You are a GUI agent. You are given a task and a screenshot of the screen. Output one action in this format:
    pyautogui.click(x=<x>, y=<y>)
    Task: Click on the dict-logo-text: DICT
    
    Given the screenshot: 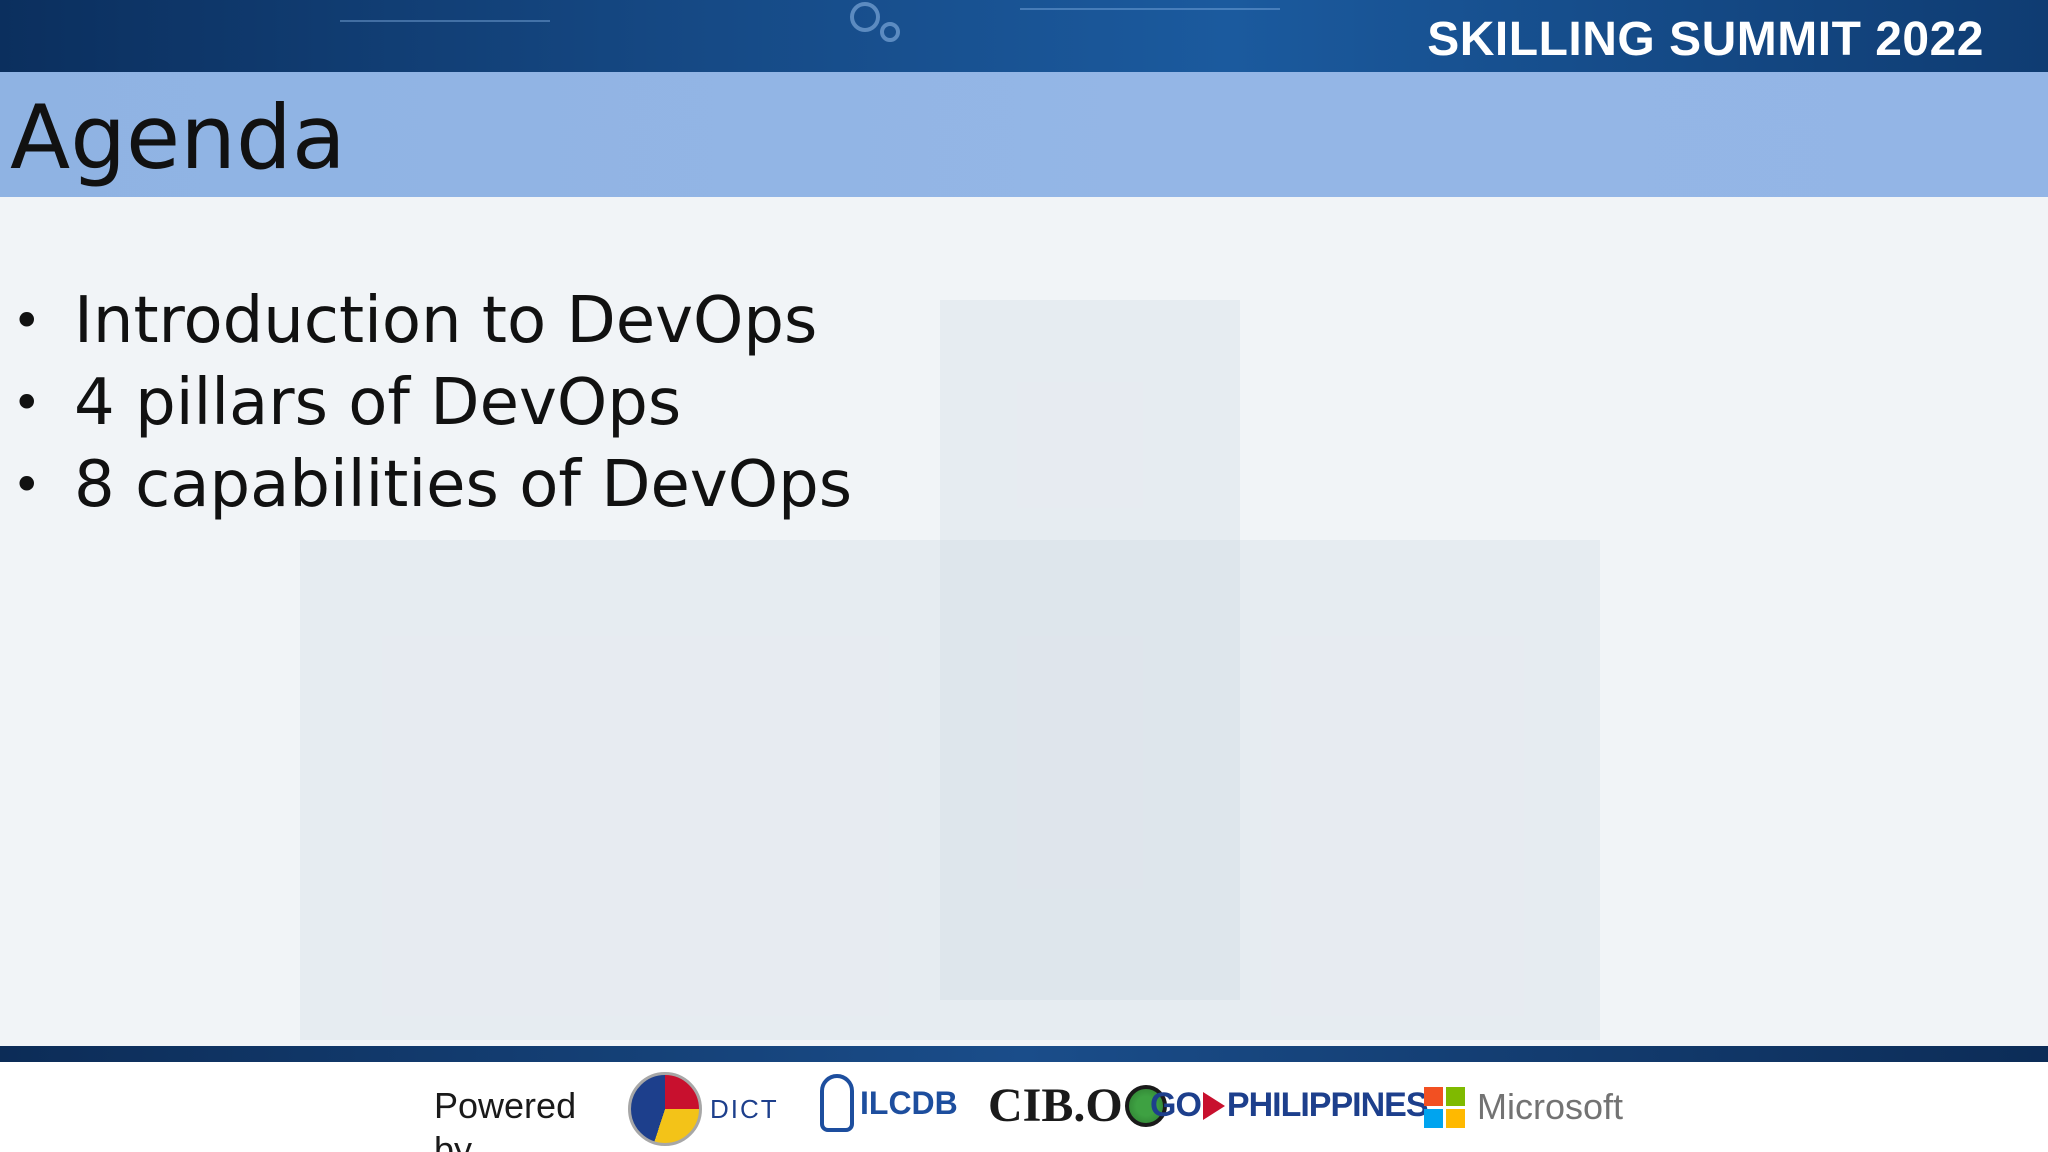 What is the action you would take?
    pyautogui.click(x=744, y=1108)
    